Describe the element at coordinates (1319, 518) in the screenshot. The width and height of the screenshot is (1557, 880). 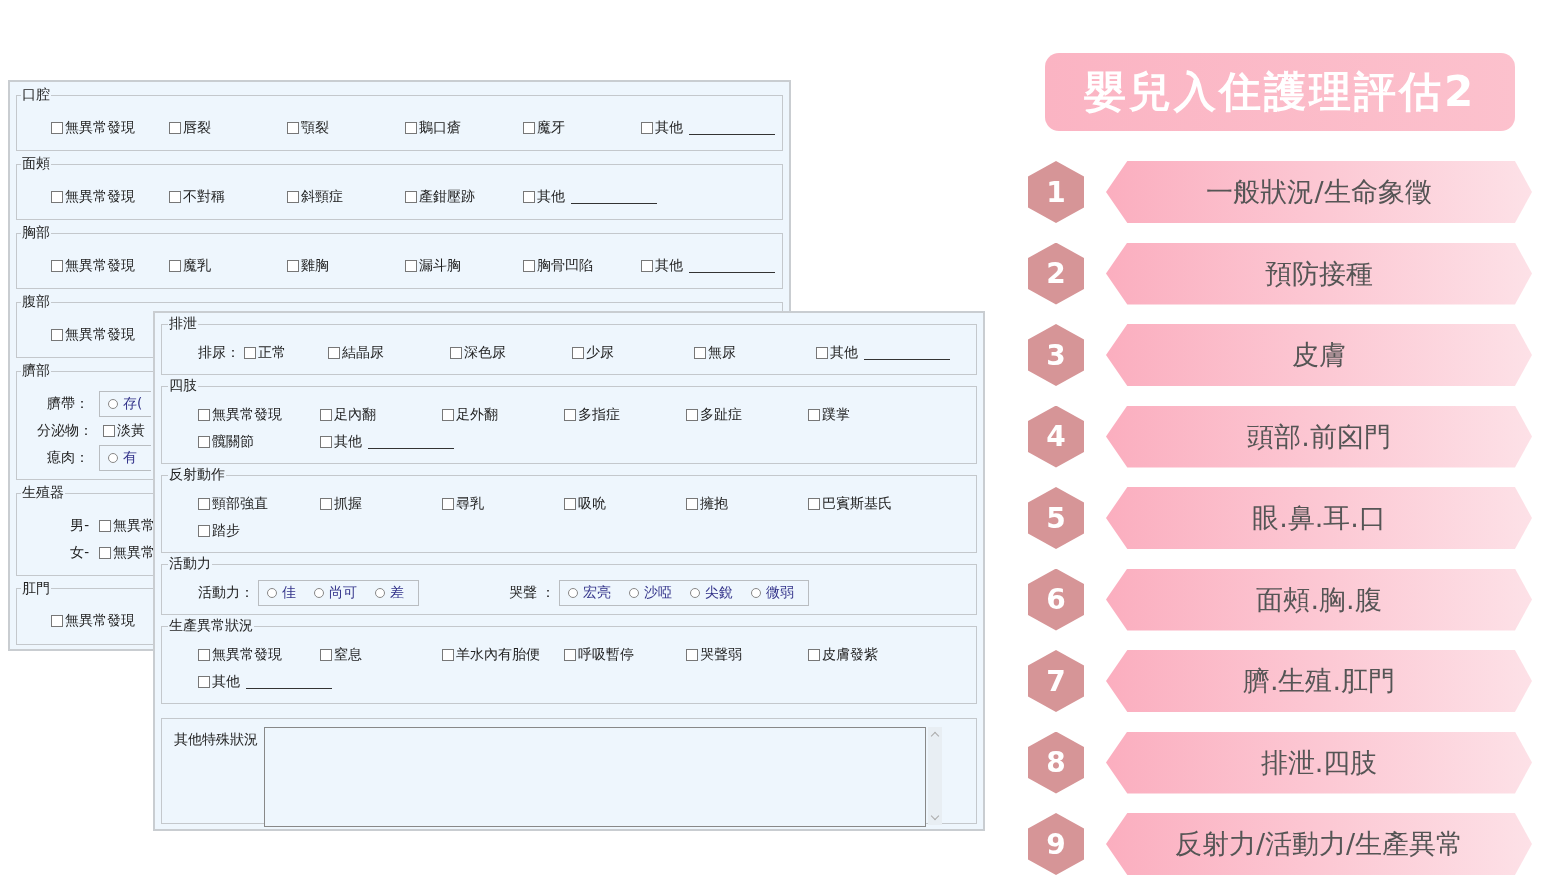
I see `menu-item: 眼.鼻.耳.口` at that location.